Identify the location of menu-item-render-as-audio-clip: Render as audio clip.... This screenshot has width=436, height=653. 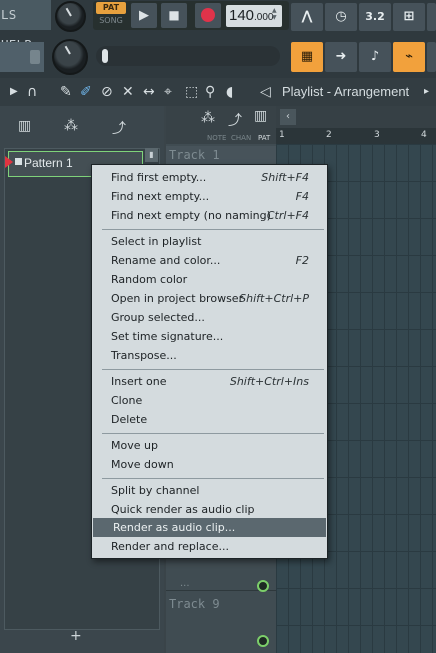
(209, 527).